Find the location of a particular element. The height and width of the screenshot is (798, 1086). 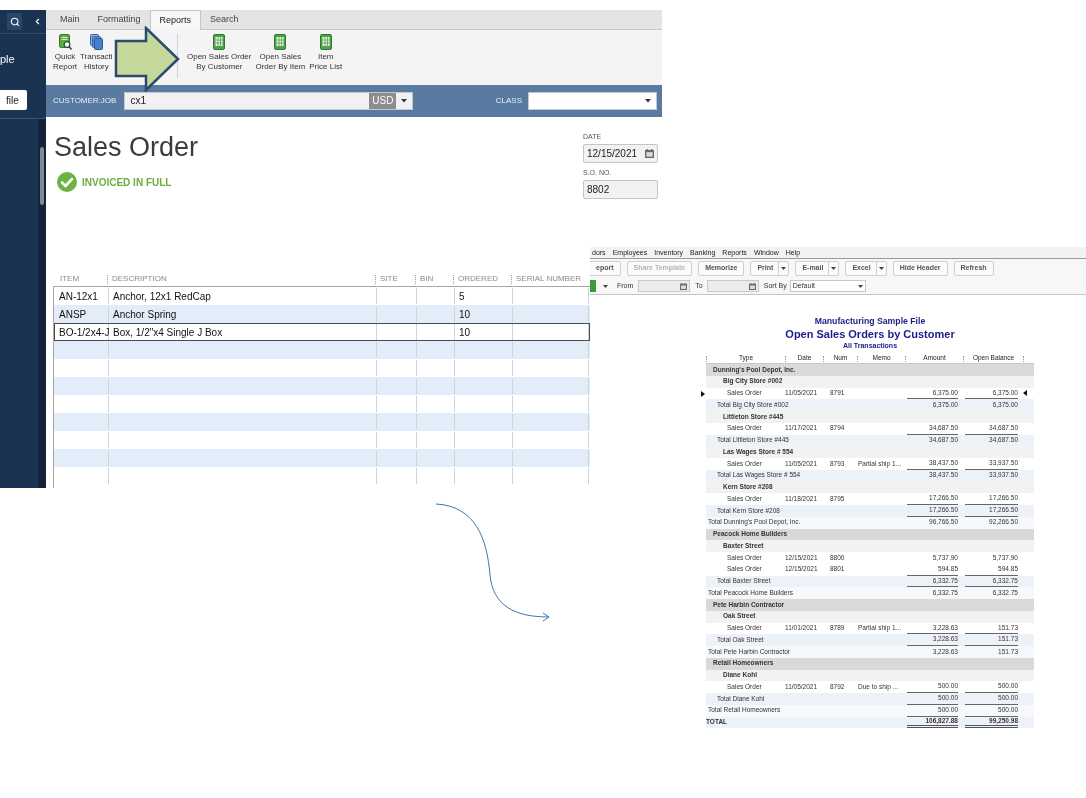

stacked-pages-icon is located at coordinates (96, 42).